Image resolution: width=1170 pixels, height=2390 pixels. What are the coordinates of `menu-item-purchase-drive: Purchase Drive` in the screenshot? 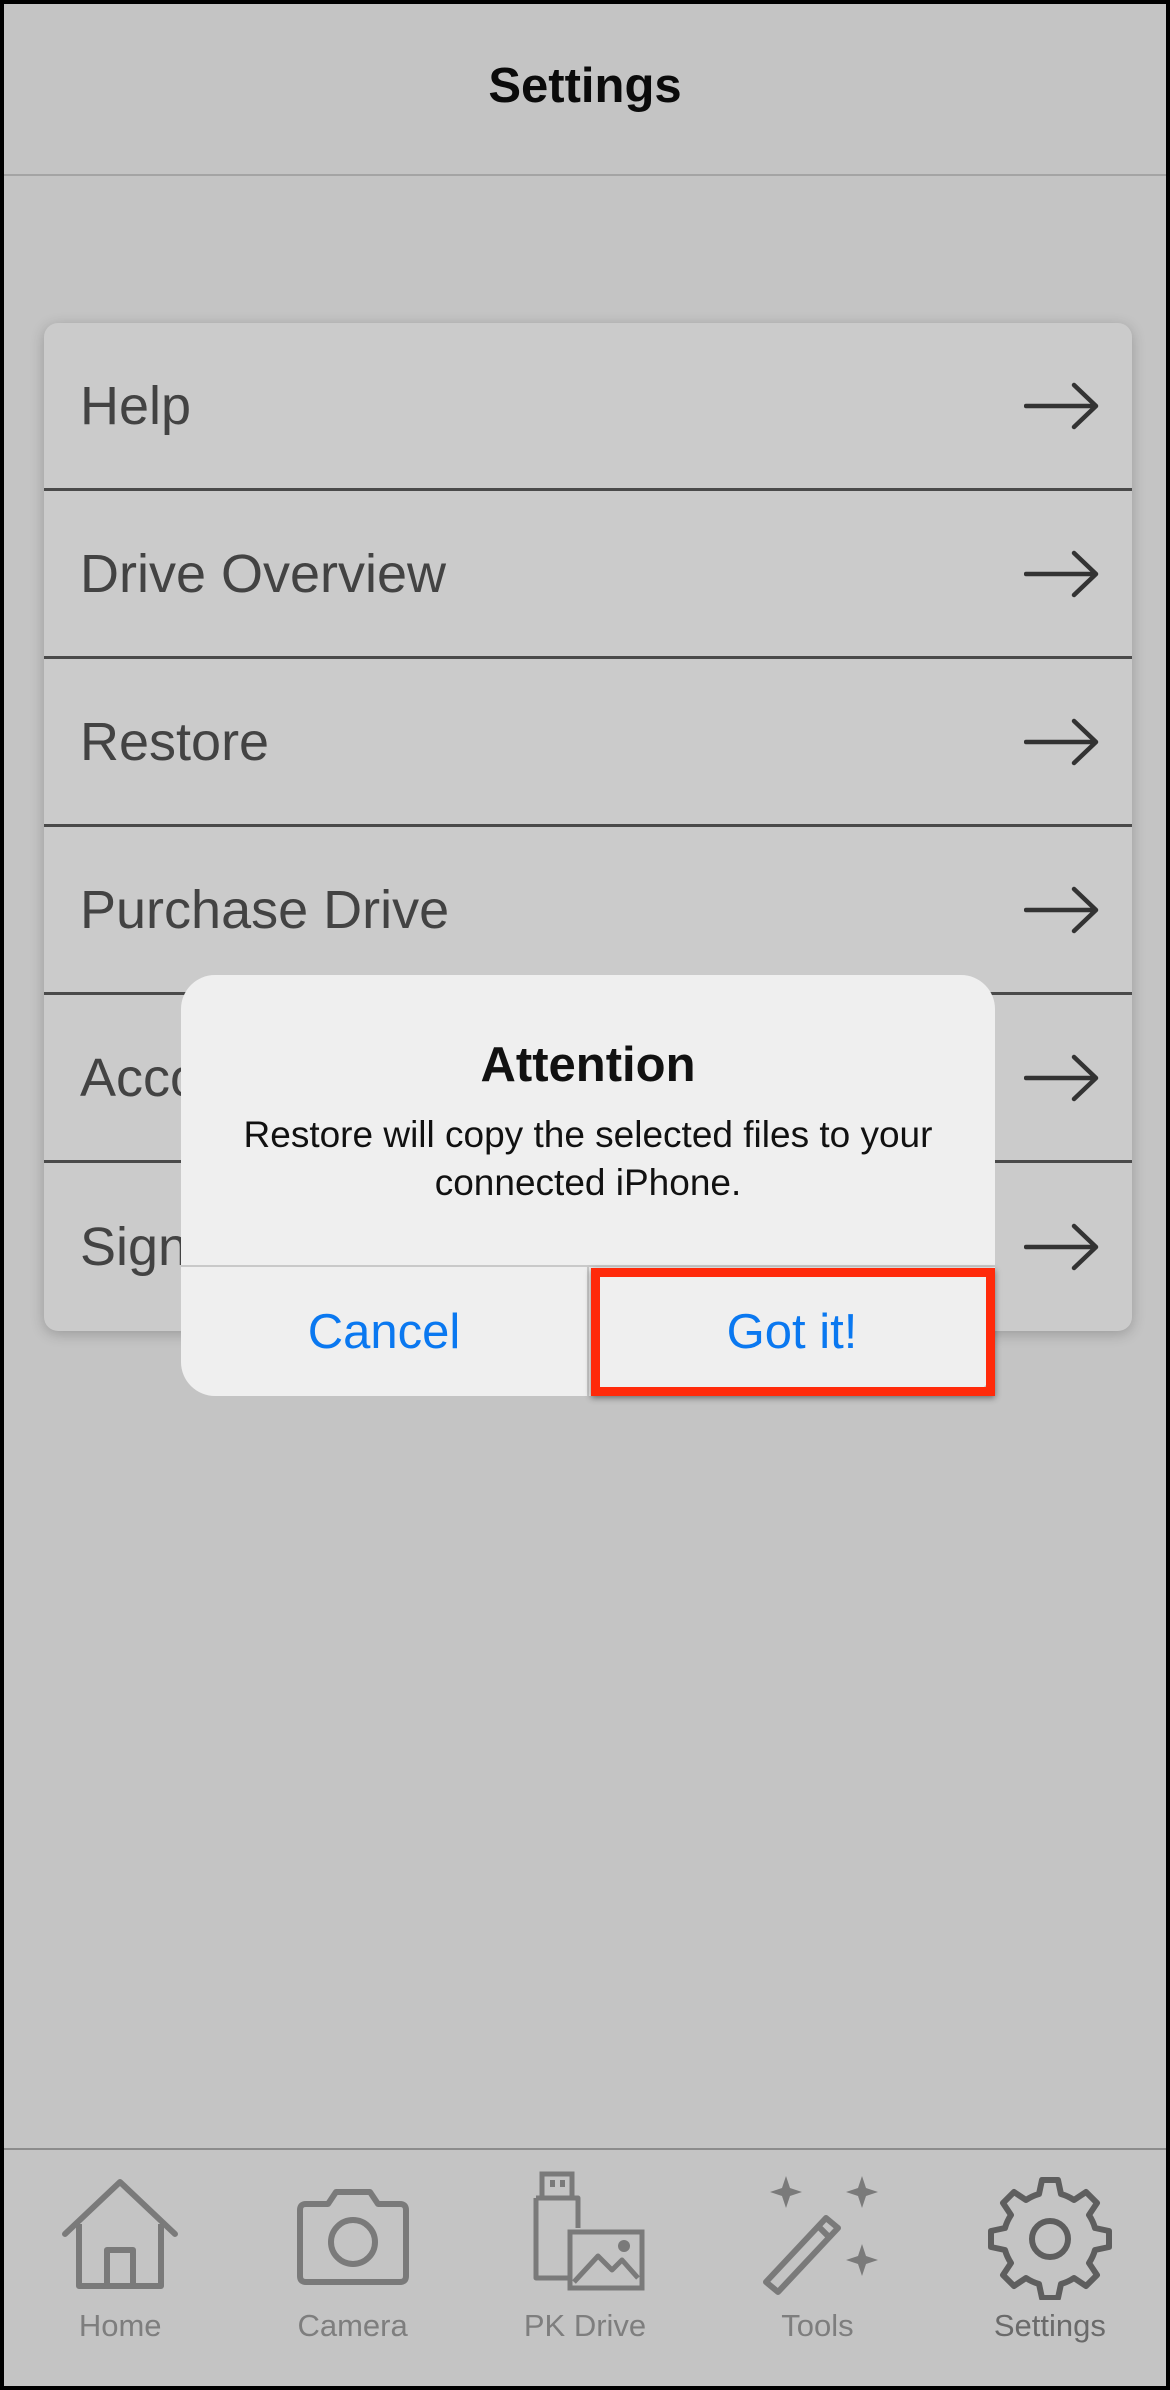 It's located at (588, 911).